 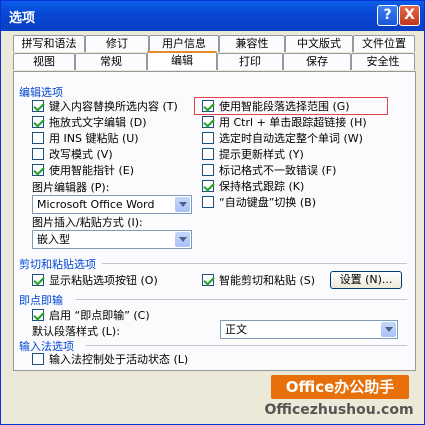 I want to click on option-label: 提示更新样式 (Y), so click(x=261, y=154).